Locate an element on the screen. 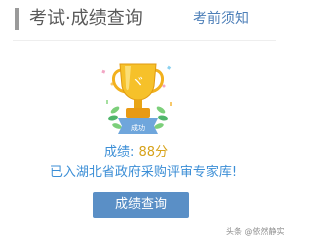  trophy-ribbon-text: 成功 is located at coordinates (138, 127).